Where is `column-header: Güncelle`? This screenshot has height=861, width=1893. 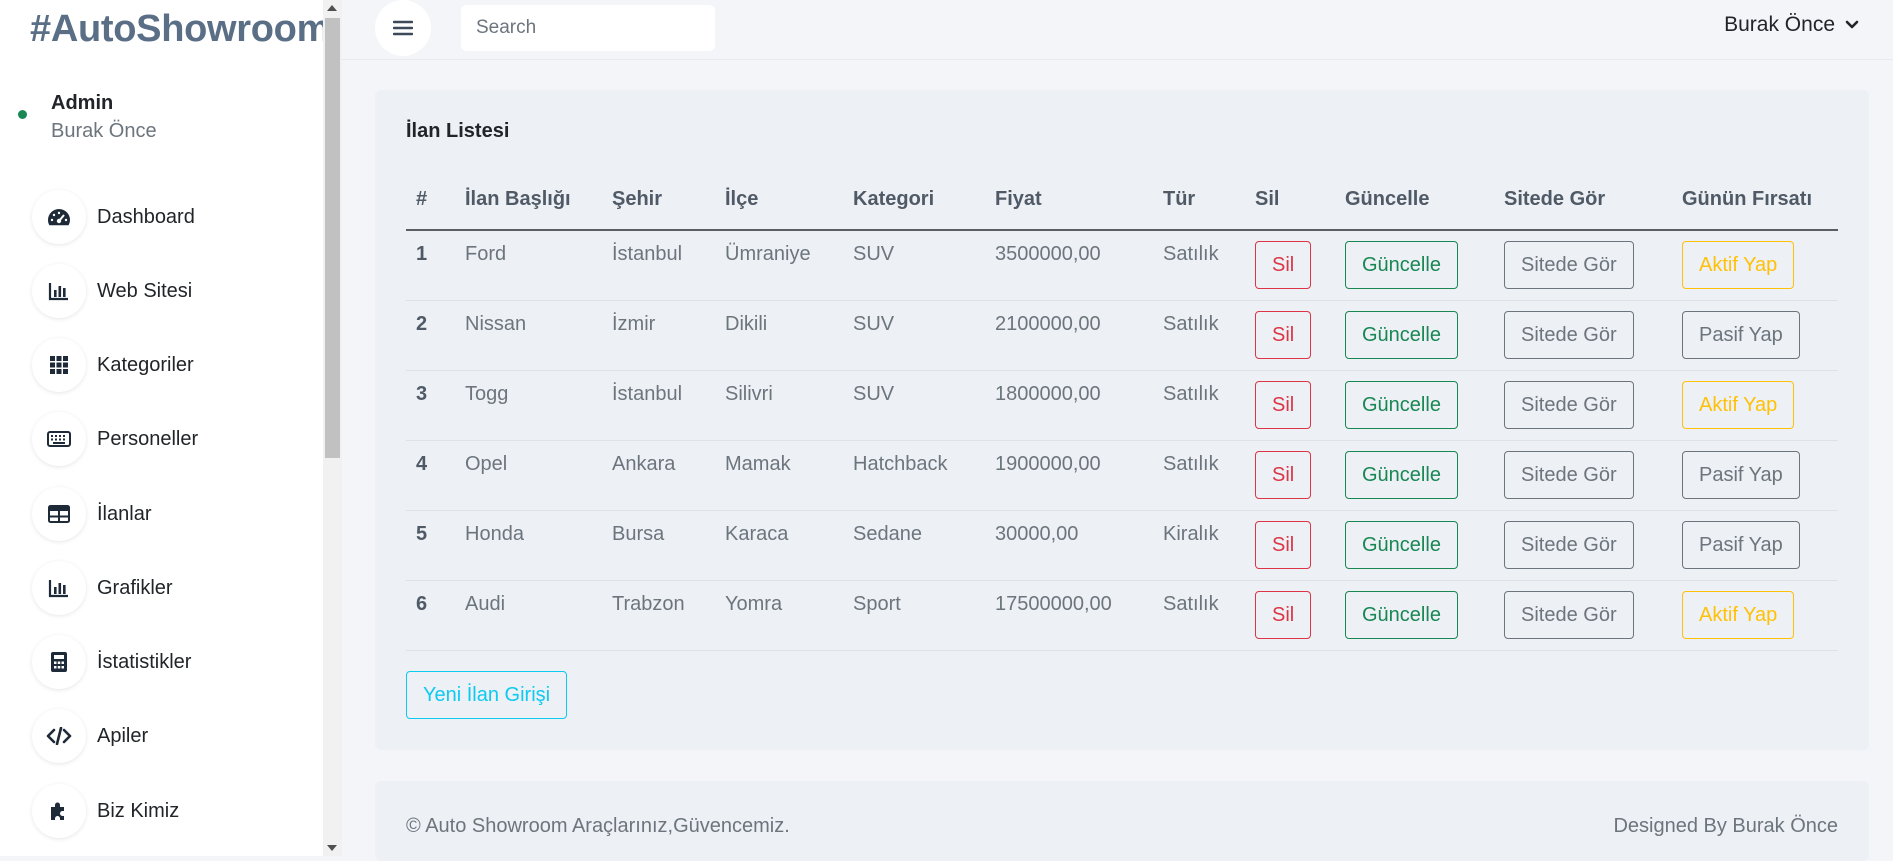
column-header: Güncelle is located at coordinates (1414, 200).